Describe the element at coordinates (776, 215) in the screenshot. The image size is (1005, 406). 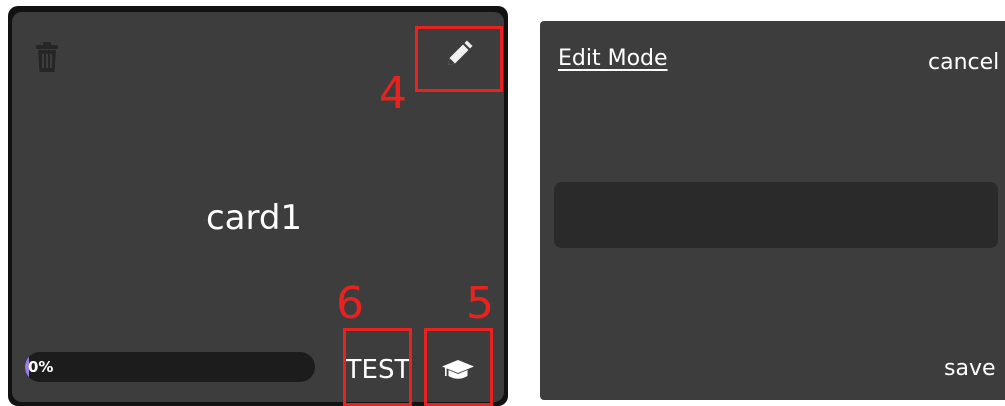
I see `card-text-input` at that location.